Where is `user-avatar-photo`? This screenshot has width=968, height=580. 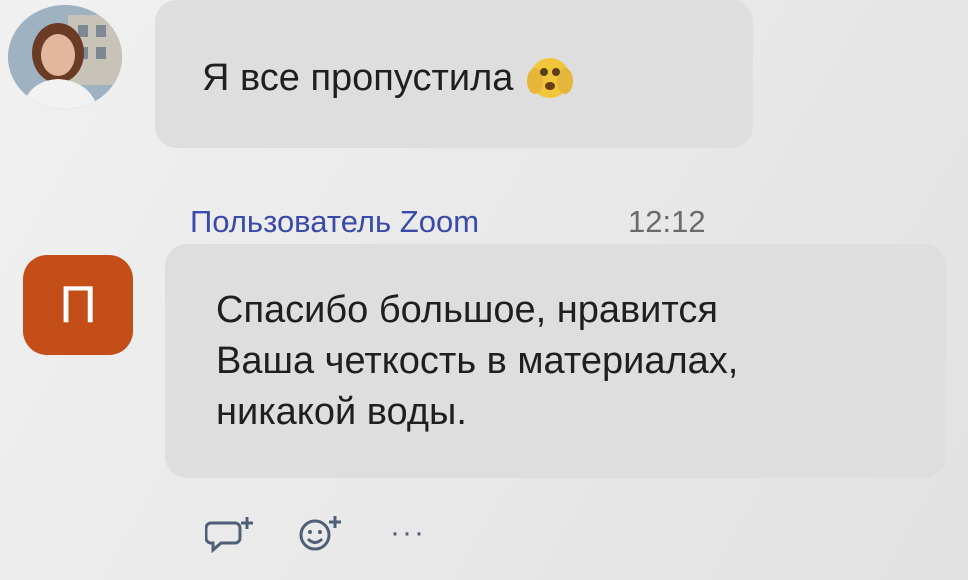 user-avatar-photo is located at coordinates (65, 57).